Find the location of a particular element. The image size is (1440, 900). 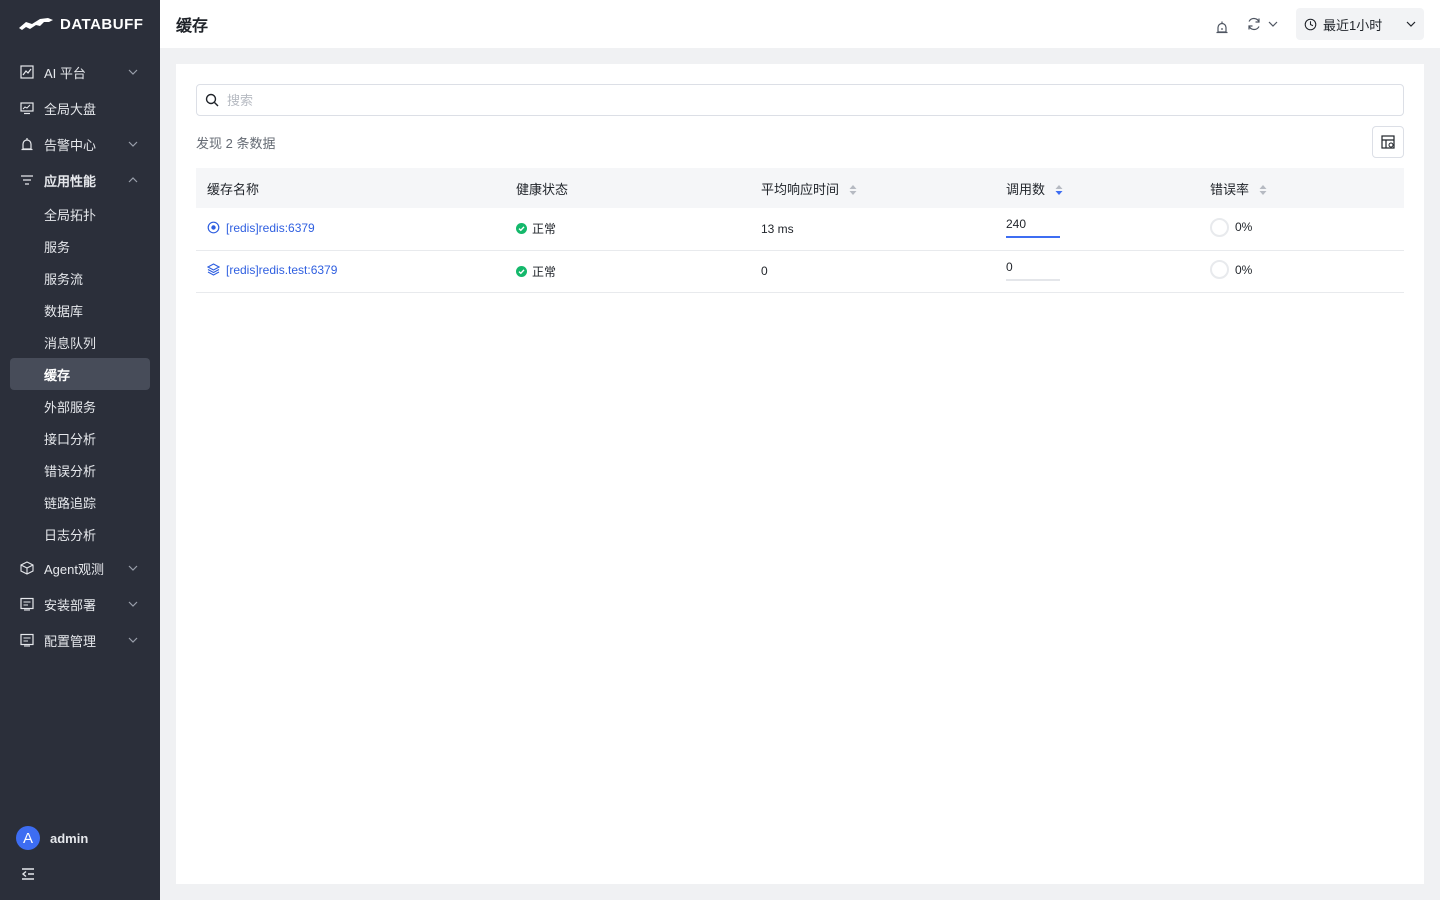

sidebar-subitem-error-analysis: 错误分析 is located at coordinates (80, 470).